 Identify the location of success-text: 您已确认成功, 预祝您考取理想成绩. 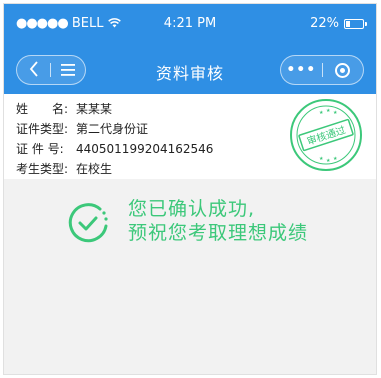
(218, 221).